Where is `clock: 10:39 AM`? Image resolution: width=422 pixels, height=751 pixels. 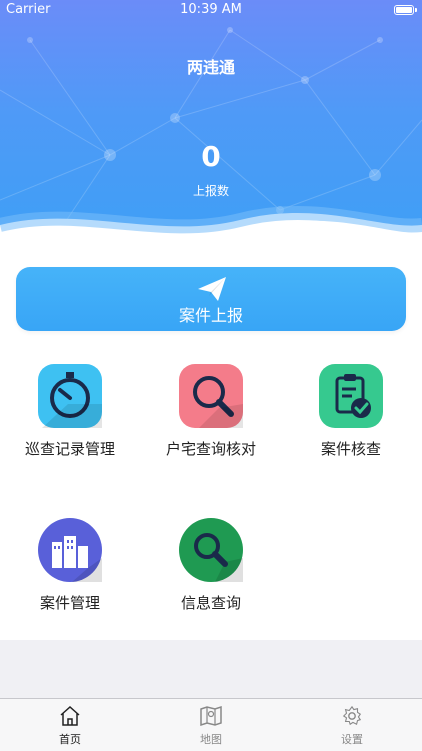
clock: 10:39 AM is located at coordinates (211, 9).